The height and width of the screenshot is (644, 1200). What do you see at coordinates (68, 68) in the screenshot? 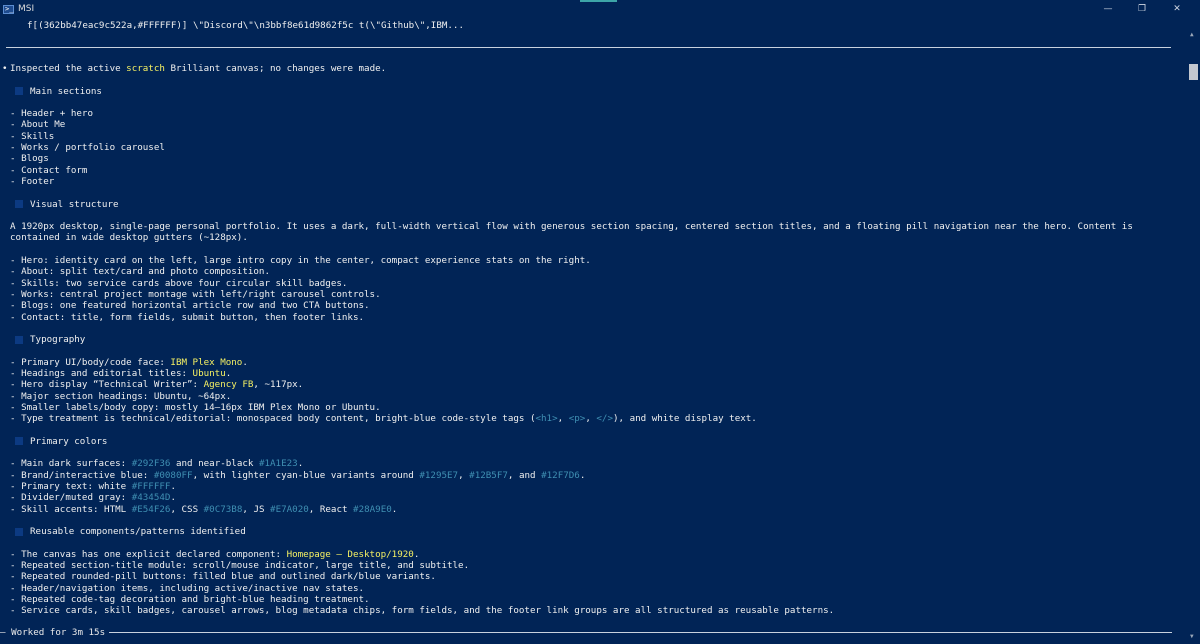
I see `intro-text: Inspected the active` at bounding box center [68, 68].